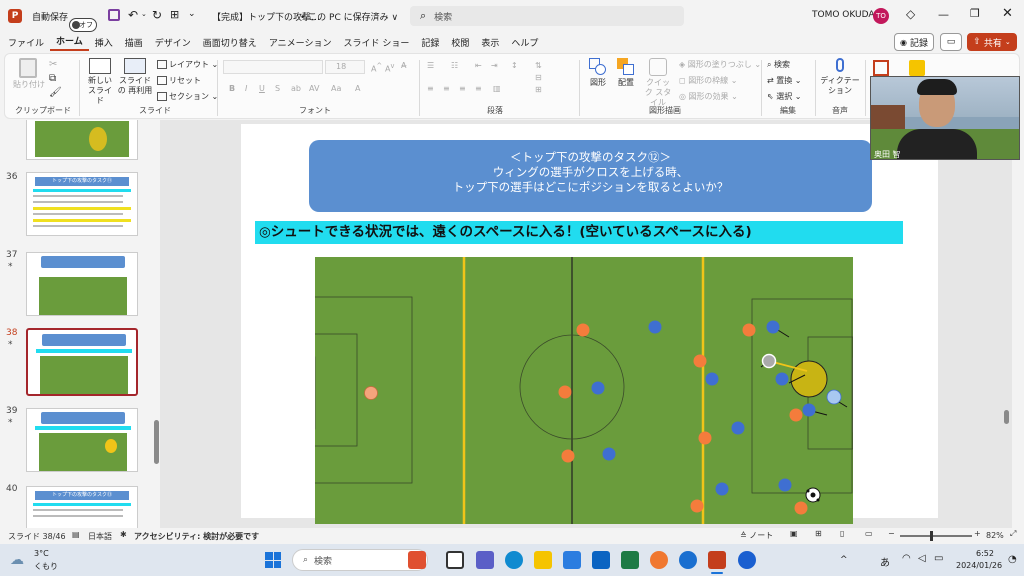 The width and height of the screenshot is (1024, 576). What do you see at coordinates (349, 16) in the screenshot?
I see `save-status: • この PC に保存済み ∨` at bounding box center [349, 16].